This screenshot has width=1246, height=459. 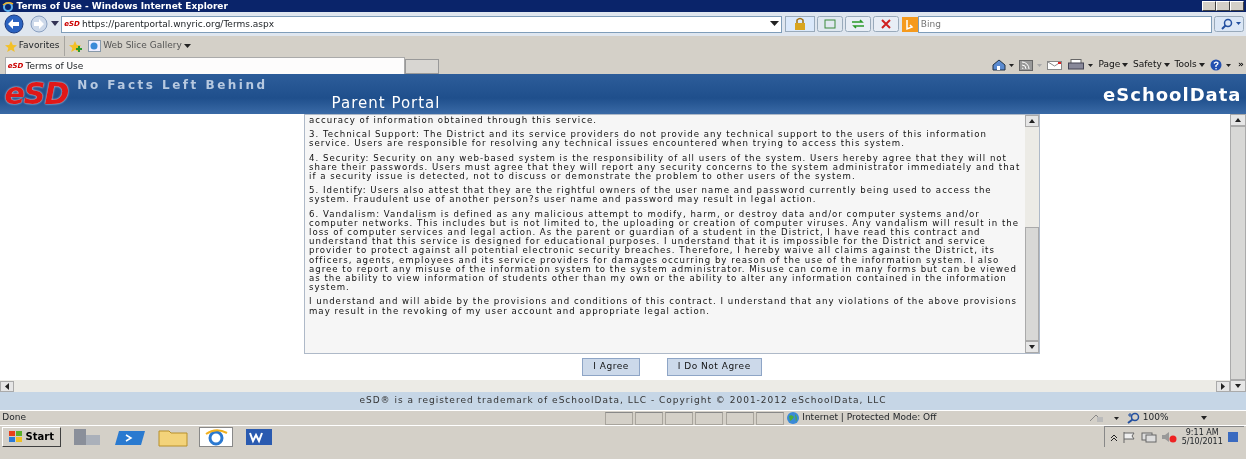 I want to click on copyright-text: eSD® is a registered trademark of eSchoolData, LLC - Copyright © 2001-2012 eSchoolData, LLC, so click(x=623, y=401).